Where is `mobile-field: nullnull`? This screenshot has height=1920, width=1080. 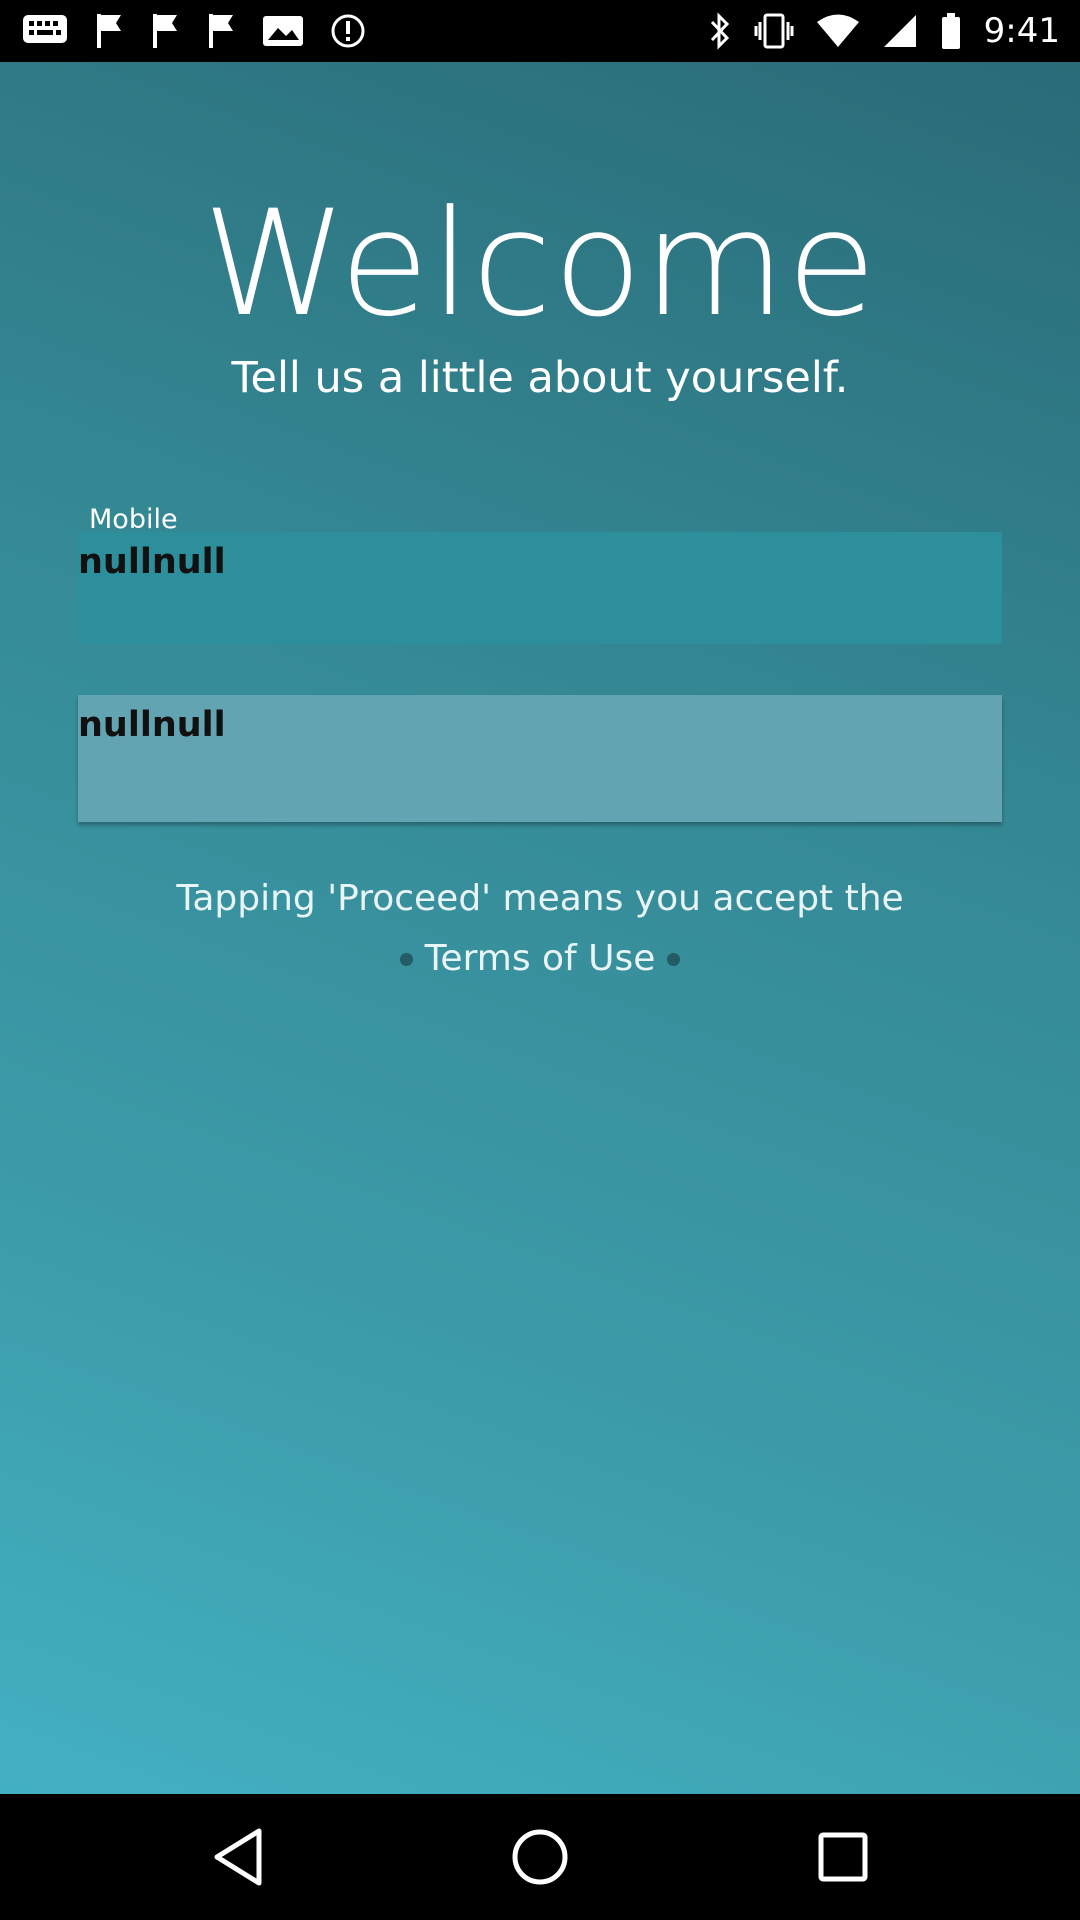
mobile-field: nullnull is located at coordinates (540, 588).